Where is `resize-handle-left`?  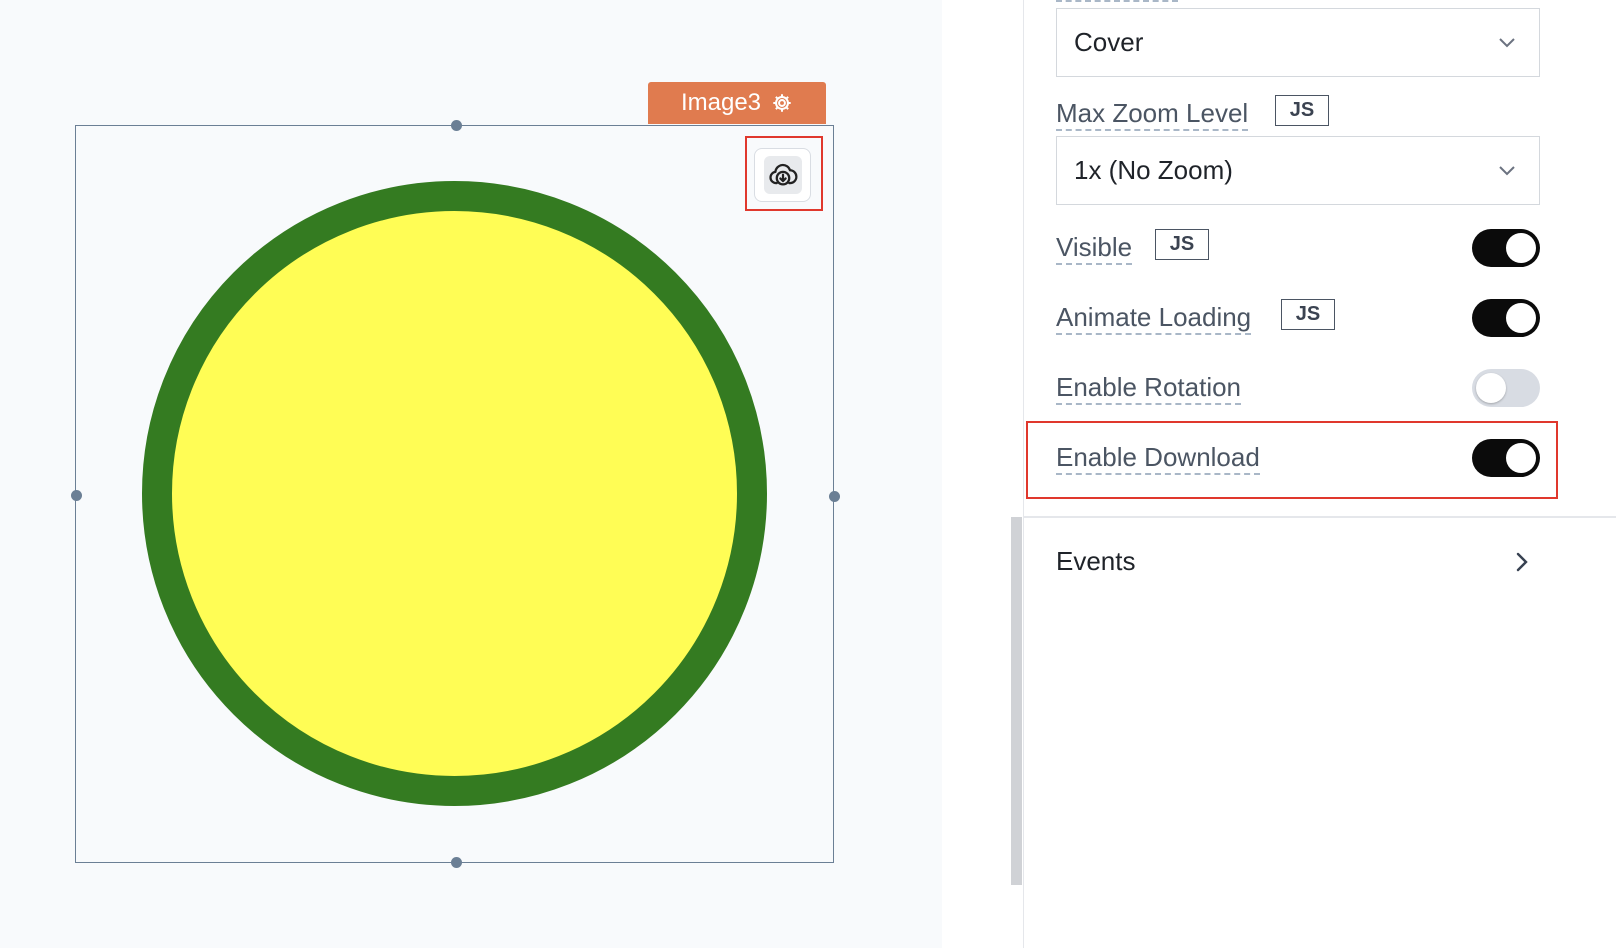
resize-handle-left is located at coordinates (76, 495).